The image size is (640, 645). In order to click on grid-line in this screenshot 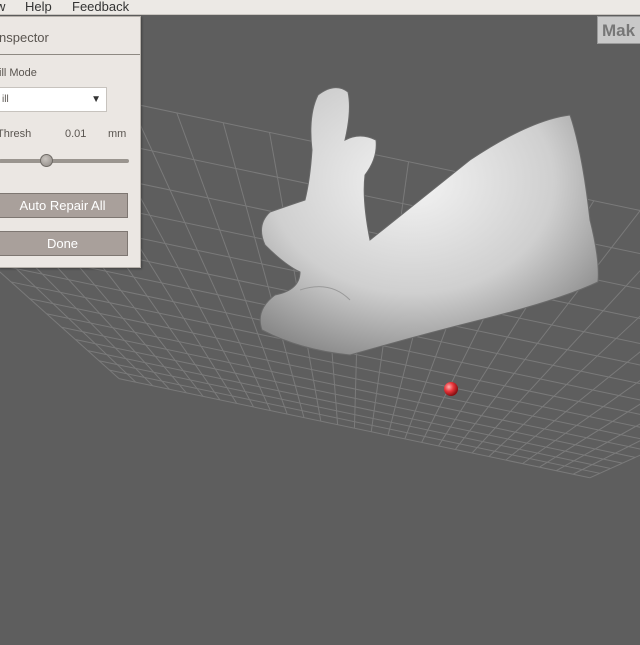, I will do `click(232, 263)`.